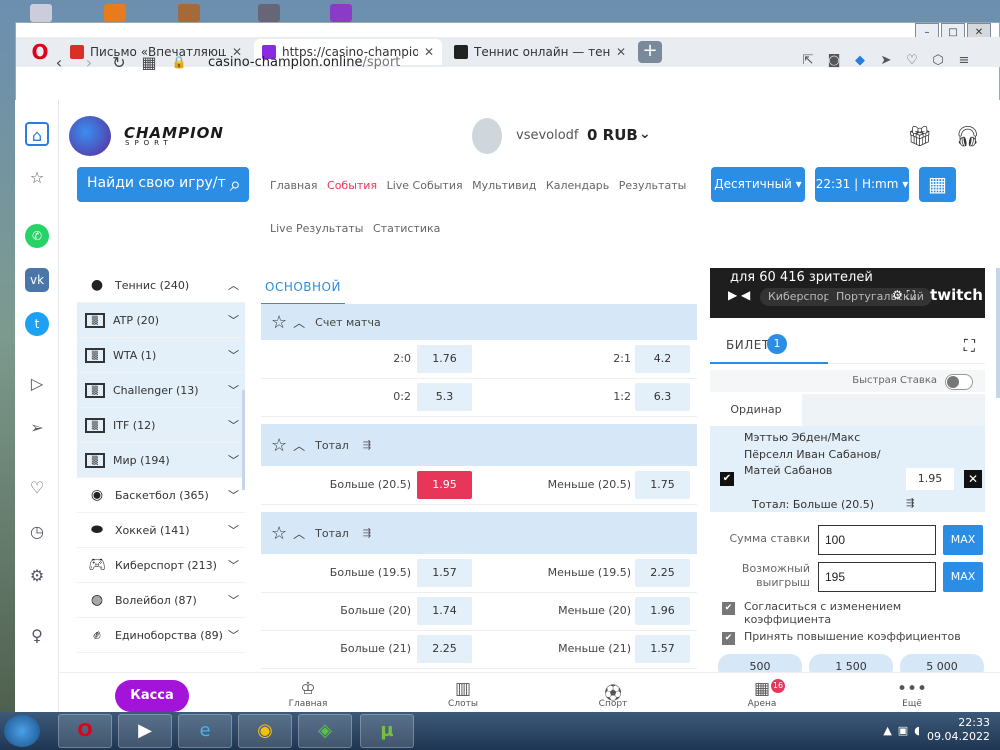 This screenshot has width=1000, height=750. Describe the element at coordinates (662, 649) in the screenshot. I see `odd-button: 1.57` at that location.